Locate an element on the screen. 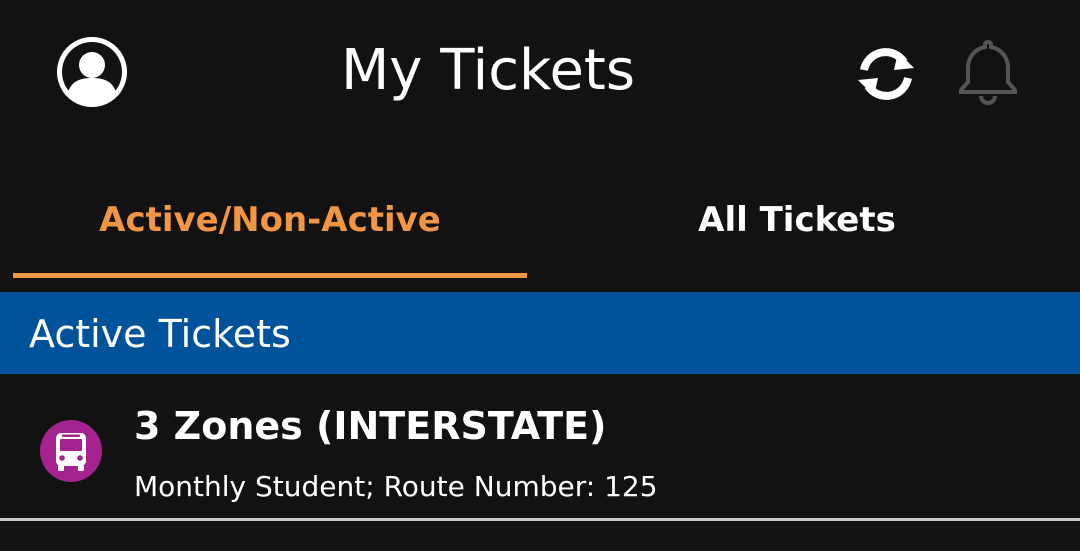 This screenshot has height=551, width=1080. list-divider is located at coordinates (540, 519).